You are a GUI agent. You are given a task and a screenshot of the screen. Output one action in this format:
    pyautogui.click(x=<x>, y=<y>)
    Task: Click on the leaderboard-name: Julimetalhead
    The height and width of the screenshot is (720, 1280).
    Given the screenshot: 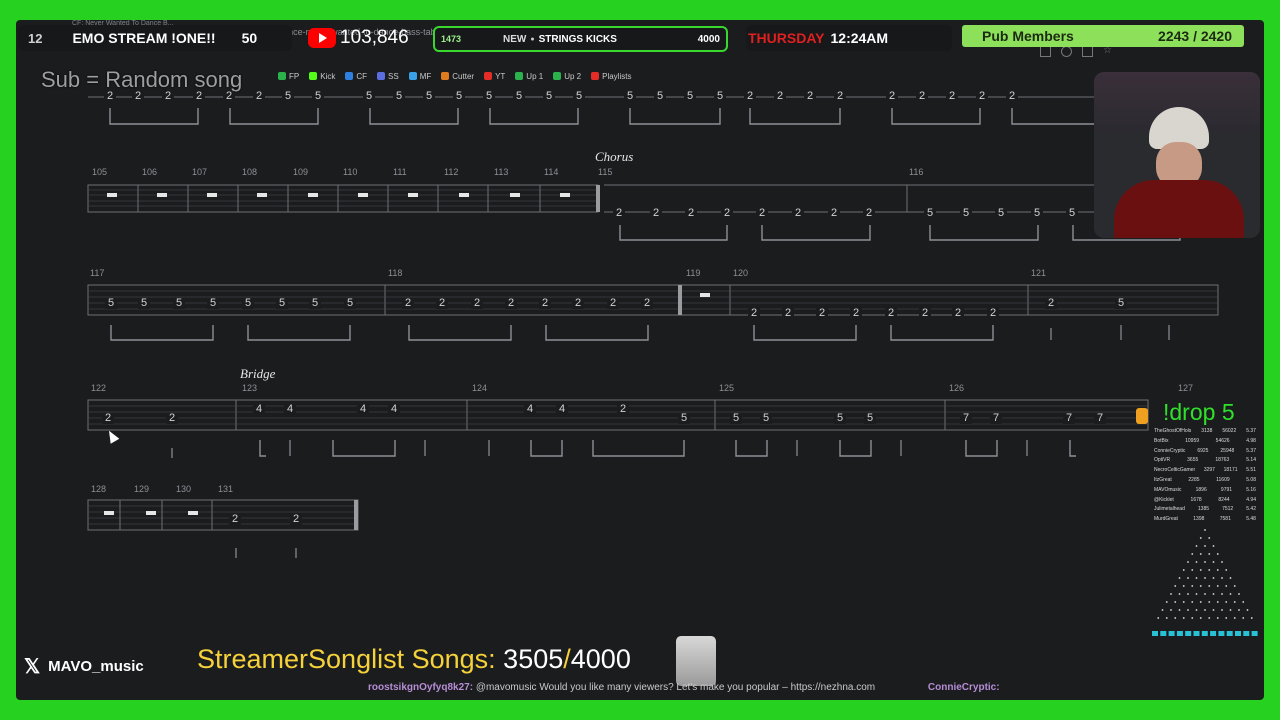 What is the action you would take?
    pyautogui.click(x=1169, y=509)
    